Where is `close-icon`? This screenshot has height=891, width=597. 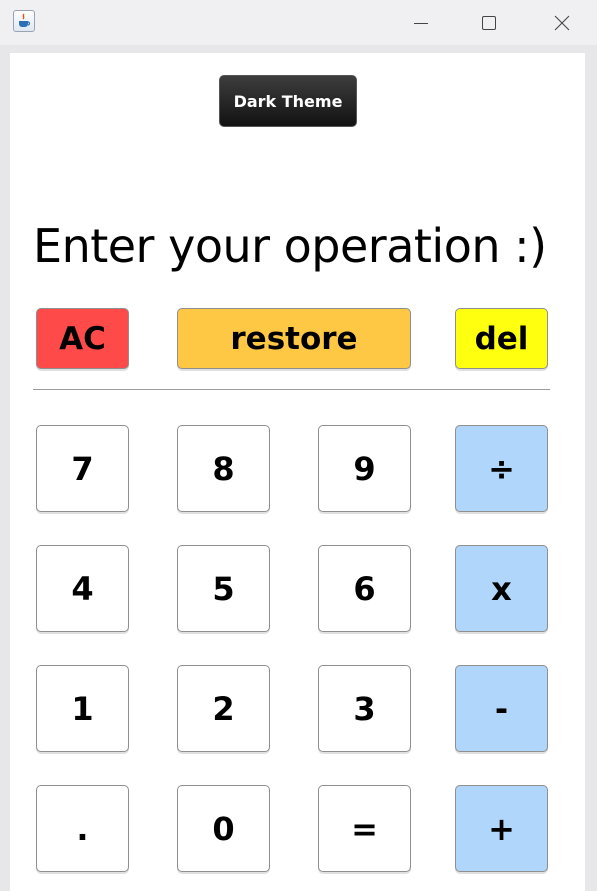
close-icon is located at coordinates (562, 22).